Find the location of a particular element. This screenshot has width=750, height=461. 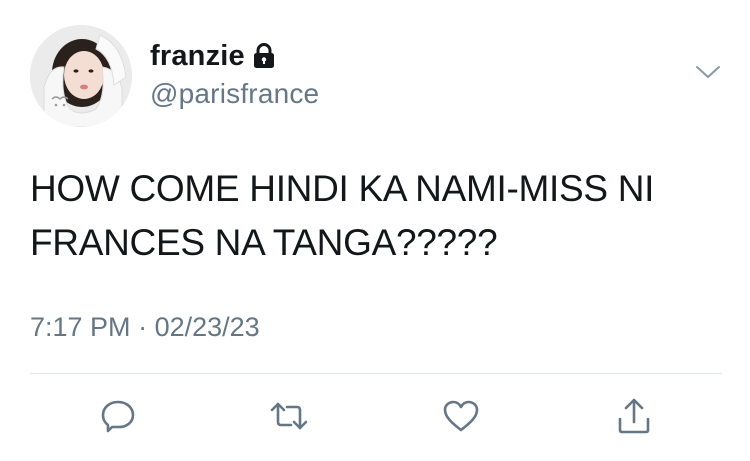

display-name-row: franzie is located at coordinates (212, 56).